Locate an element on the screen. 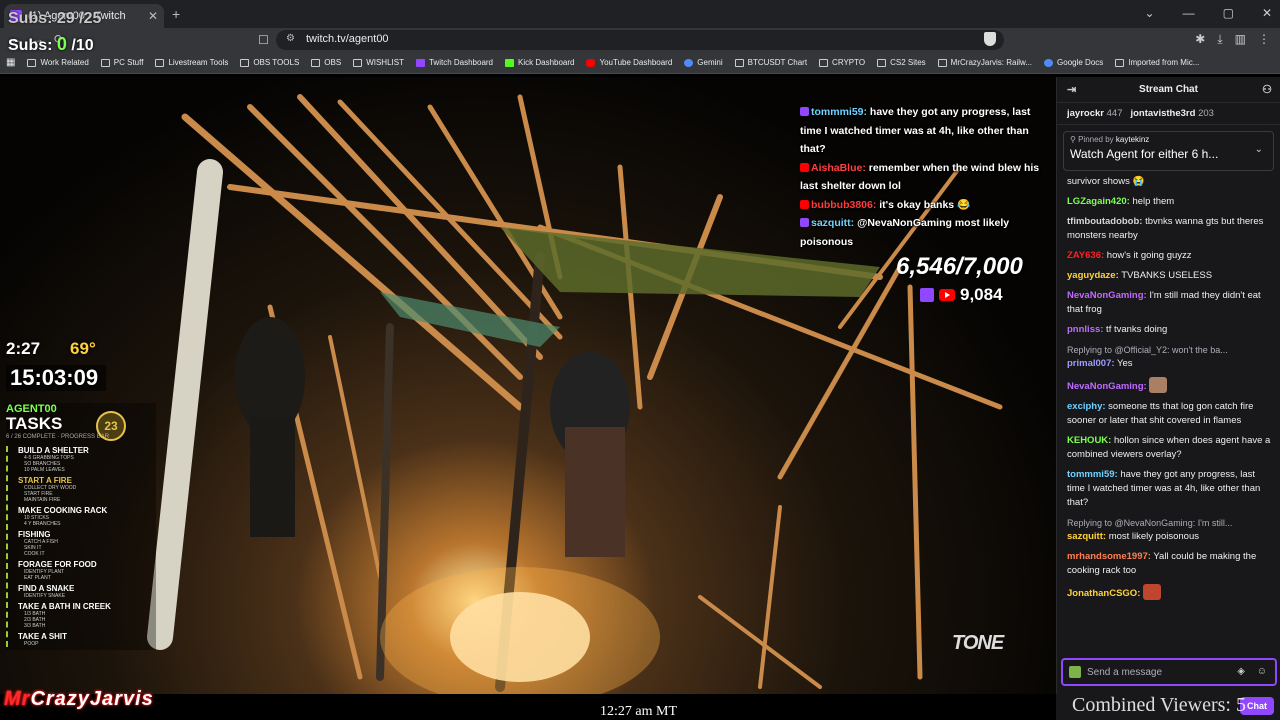 The image size is (1280, 720). youtube-badge-icon is located at coordinates (804, 167).